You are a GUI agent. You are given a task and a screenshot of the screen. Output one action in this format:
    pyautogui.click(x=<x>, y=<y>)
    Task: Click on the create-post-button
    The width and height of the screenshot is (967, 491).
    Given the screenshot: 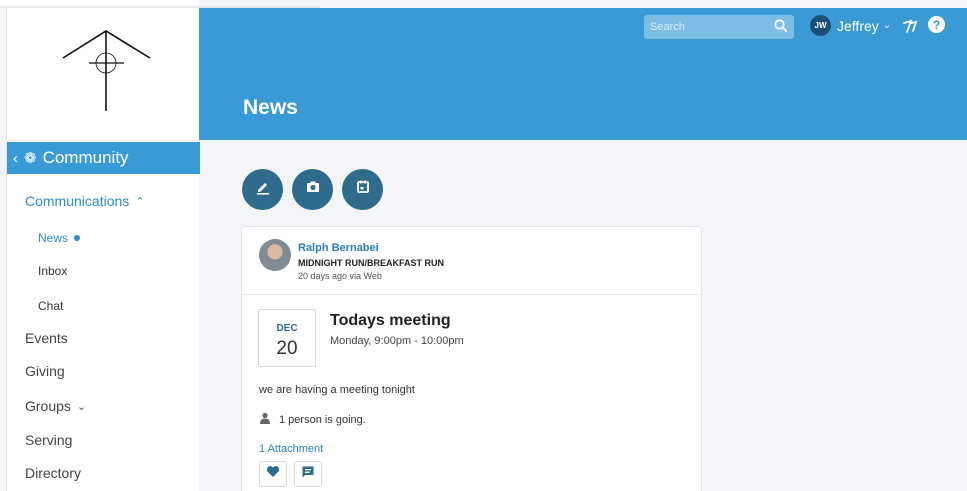 What is the action you would take?
    pyautogui.click(x=262, y=189)
    